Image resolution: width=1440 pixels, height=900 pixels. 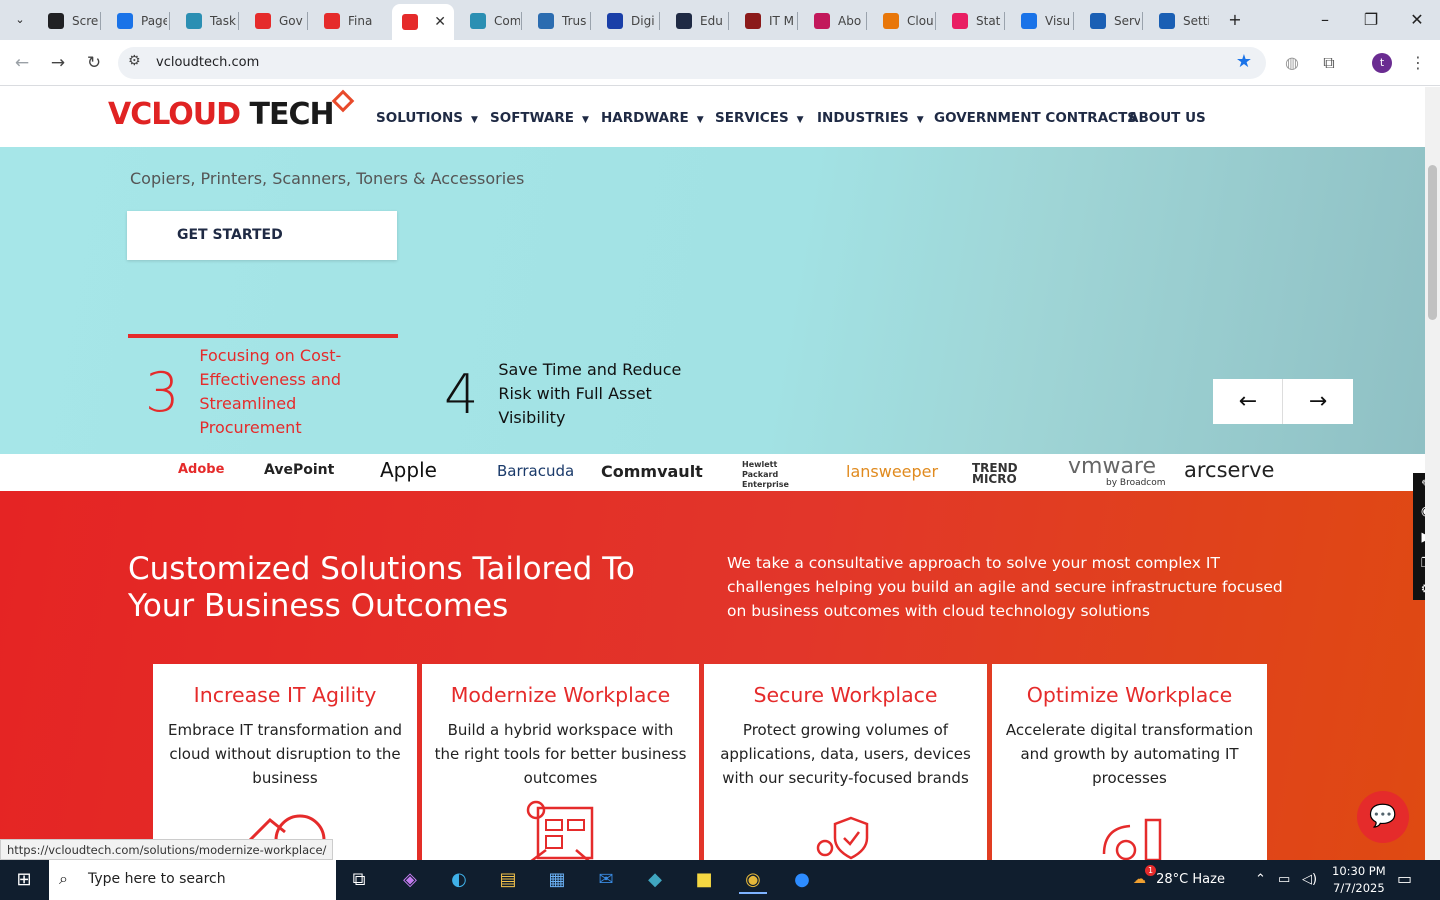 I want to click on browser-tab: Gov, so click(x=275, y=21).